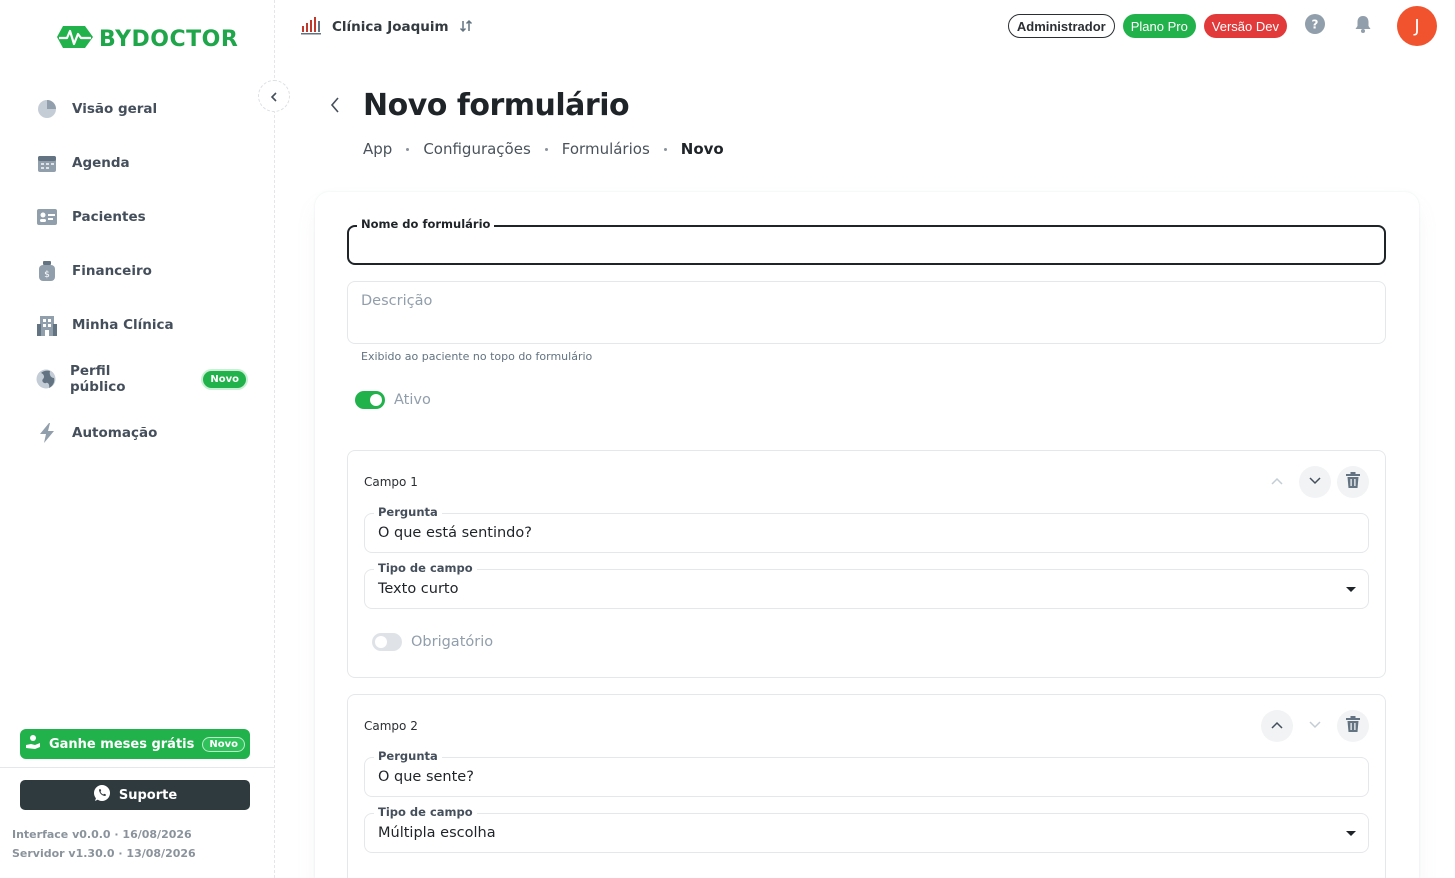 The width and height of the screenshot is (1455, 878). What do you see at coordinates (148, 795) in the screenshot?
I see `support-label: Suporte` at bounding box center [148, 795].